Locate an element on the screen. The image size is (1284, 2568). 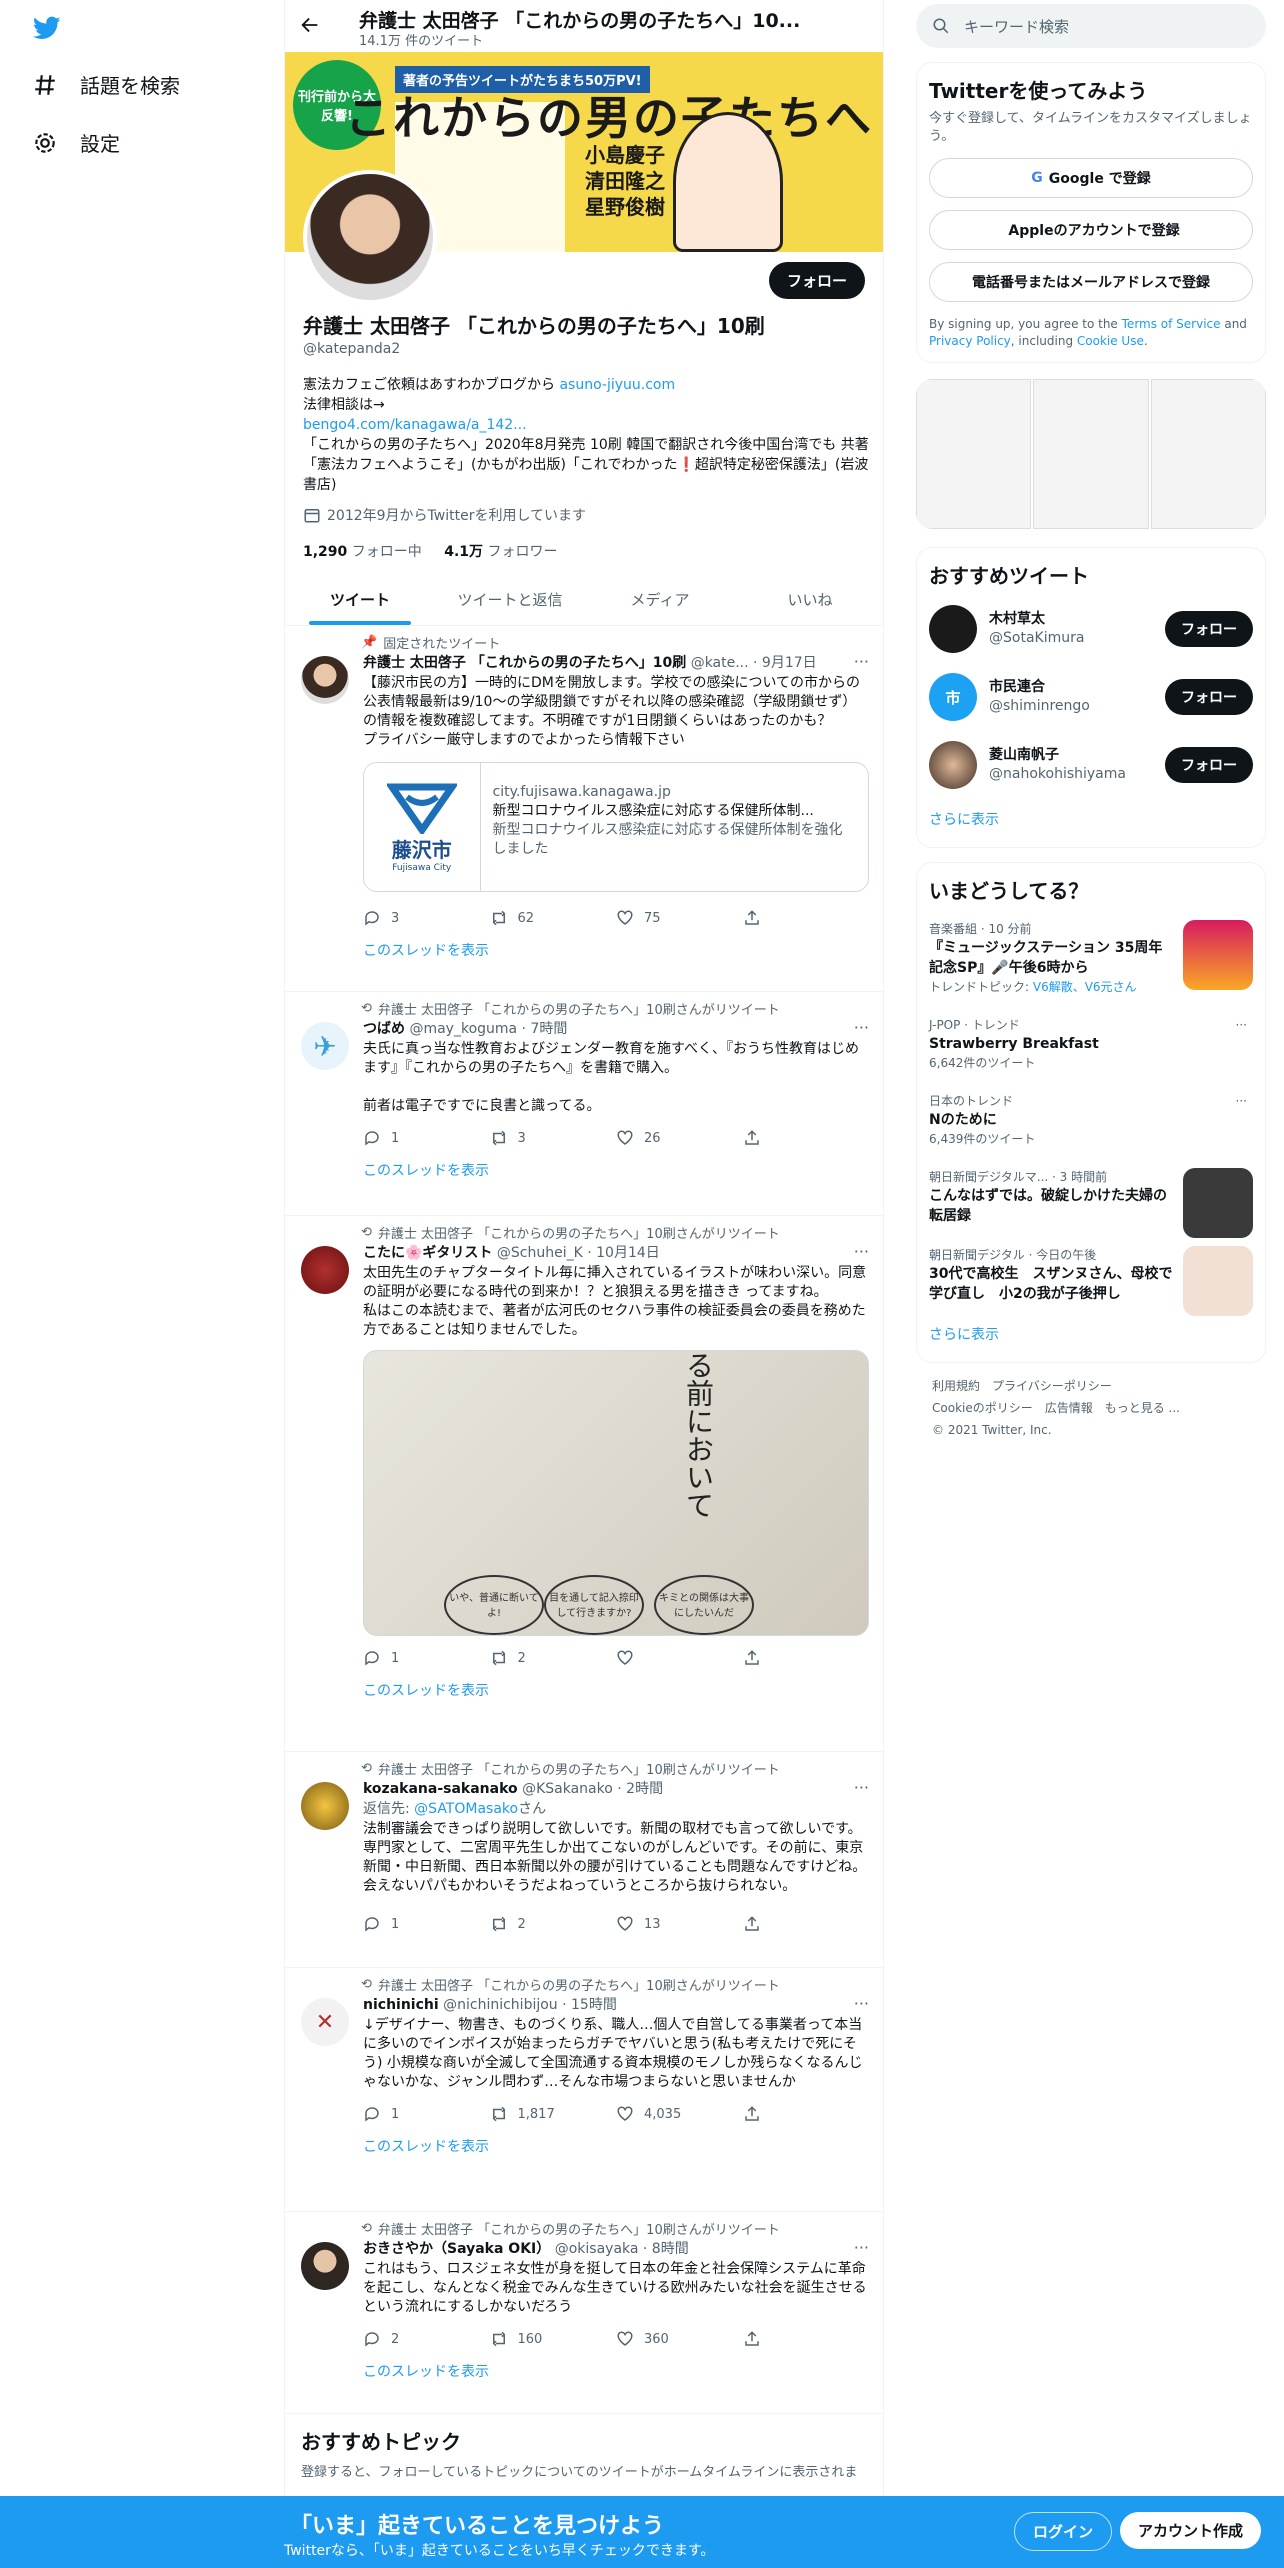
author-name: kozakana-sakanako is located at coordinates (440, 1789).